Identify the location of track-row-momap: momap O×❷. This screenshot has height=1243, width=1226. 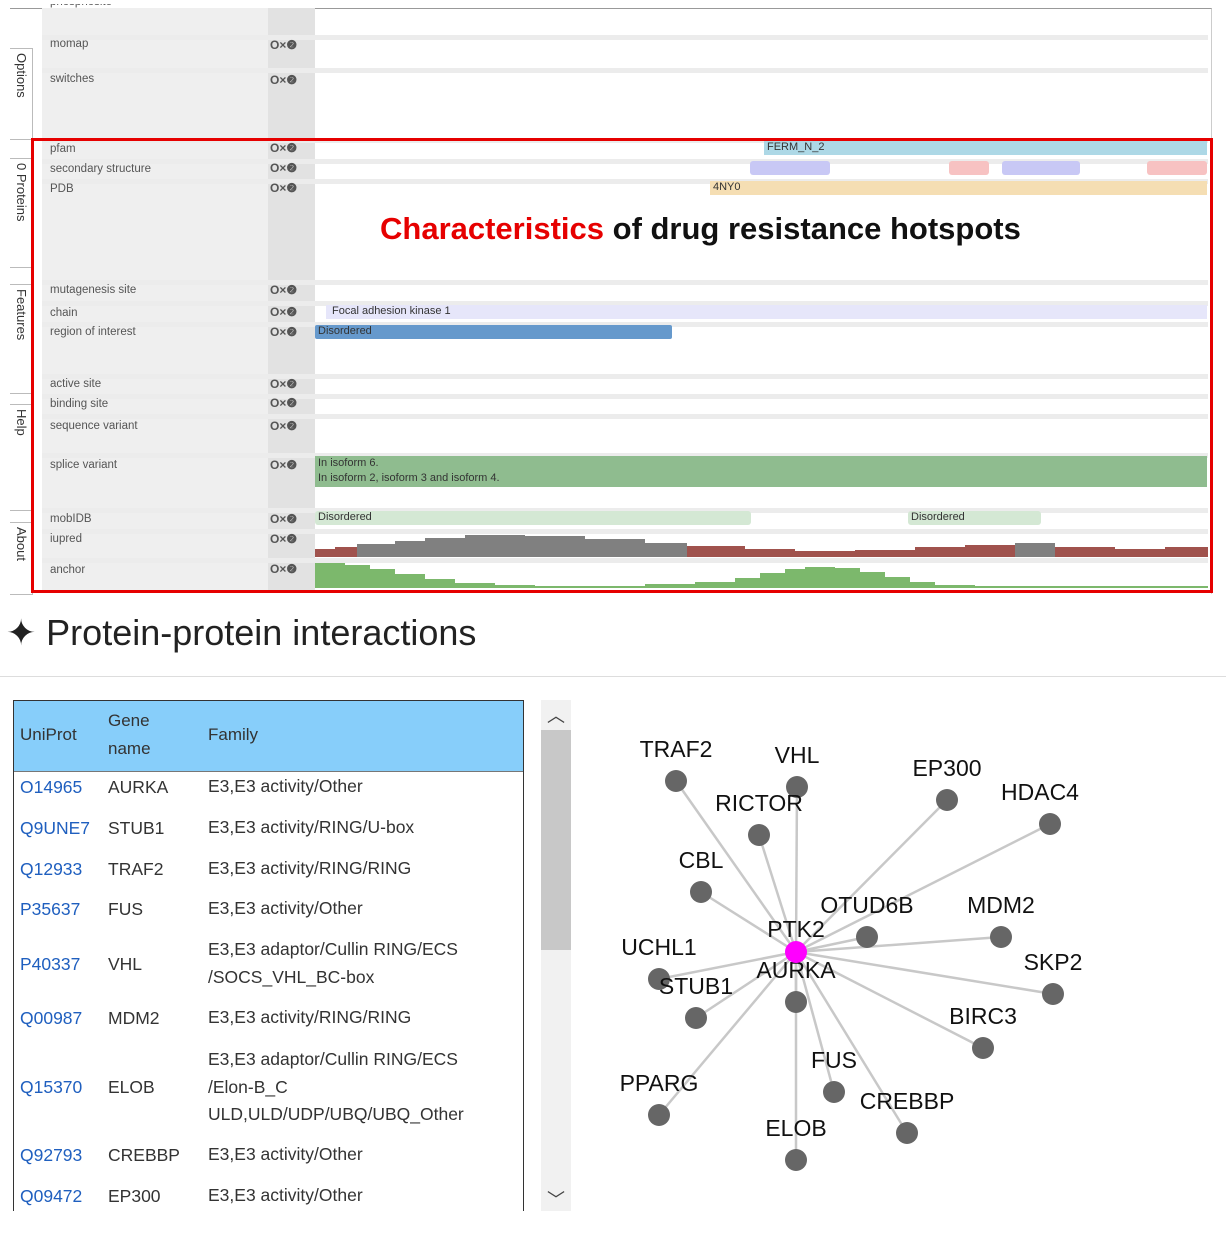
(625, 51).